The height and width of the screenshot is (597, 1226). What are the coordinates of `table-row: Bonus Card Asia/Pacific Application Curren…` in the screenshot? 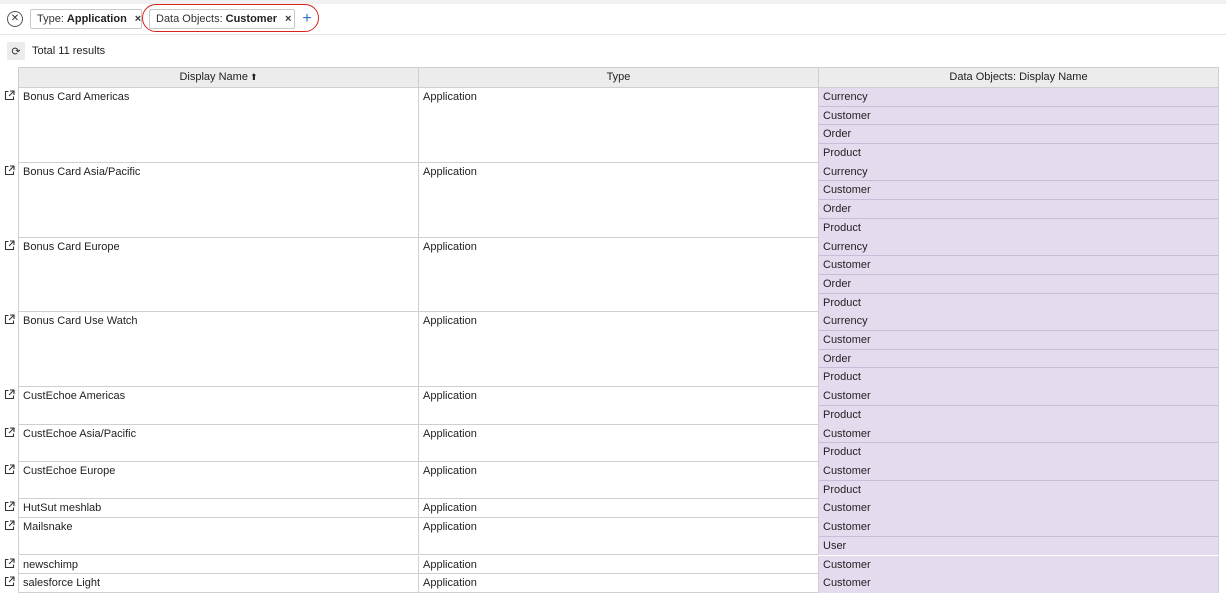 It's located at (611, 200).